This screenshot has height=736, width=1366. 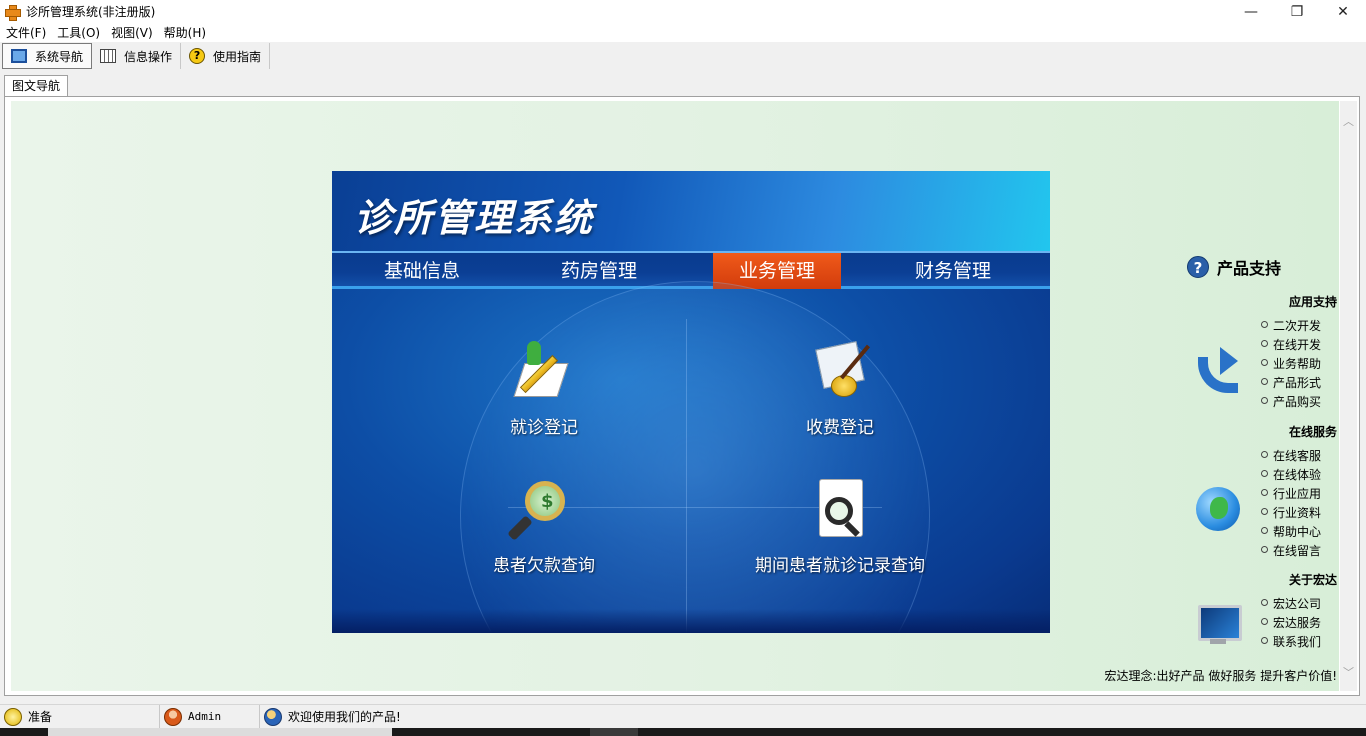 What do you see at coordinates (840, 510) in the screenshot?
I see `record-search-icon` at bounding box center [840, 510].